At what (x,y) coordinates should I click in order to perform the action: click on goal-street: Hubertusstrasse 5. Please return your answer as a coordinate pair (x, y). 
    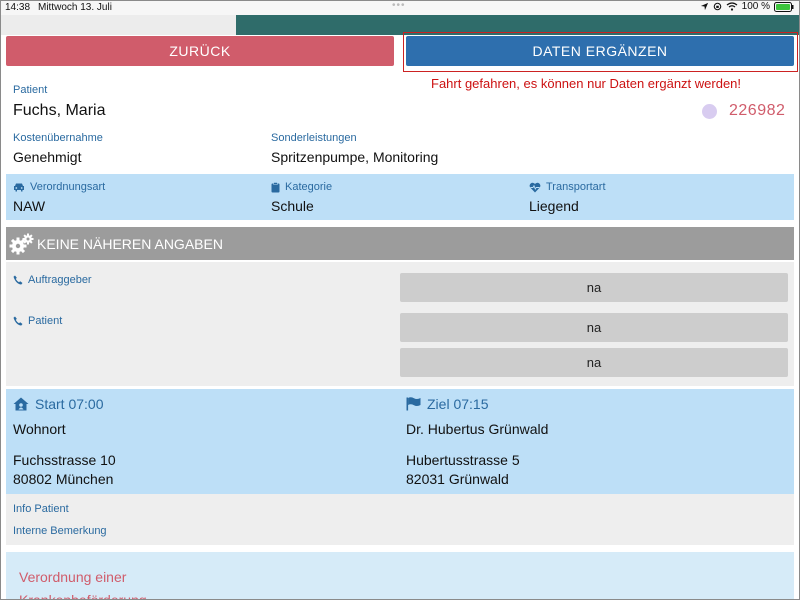
    Looking at the image, I should click on (463, 460).